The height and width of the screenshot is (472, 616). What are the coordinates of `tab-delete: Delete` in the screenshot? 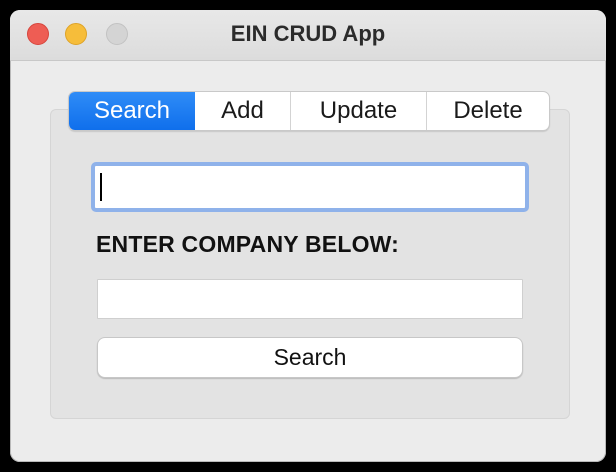 It's located at (488, 111).